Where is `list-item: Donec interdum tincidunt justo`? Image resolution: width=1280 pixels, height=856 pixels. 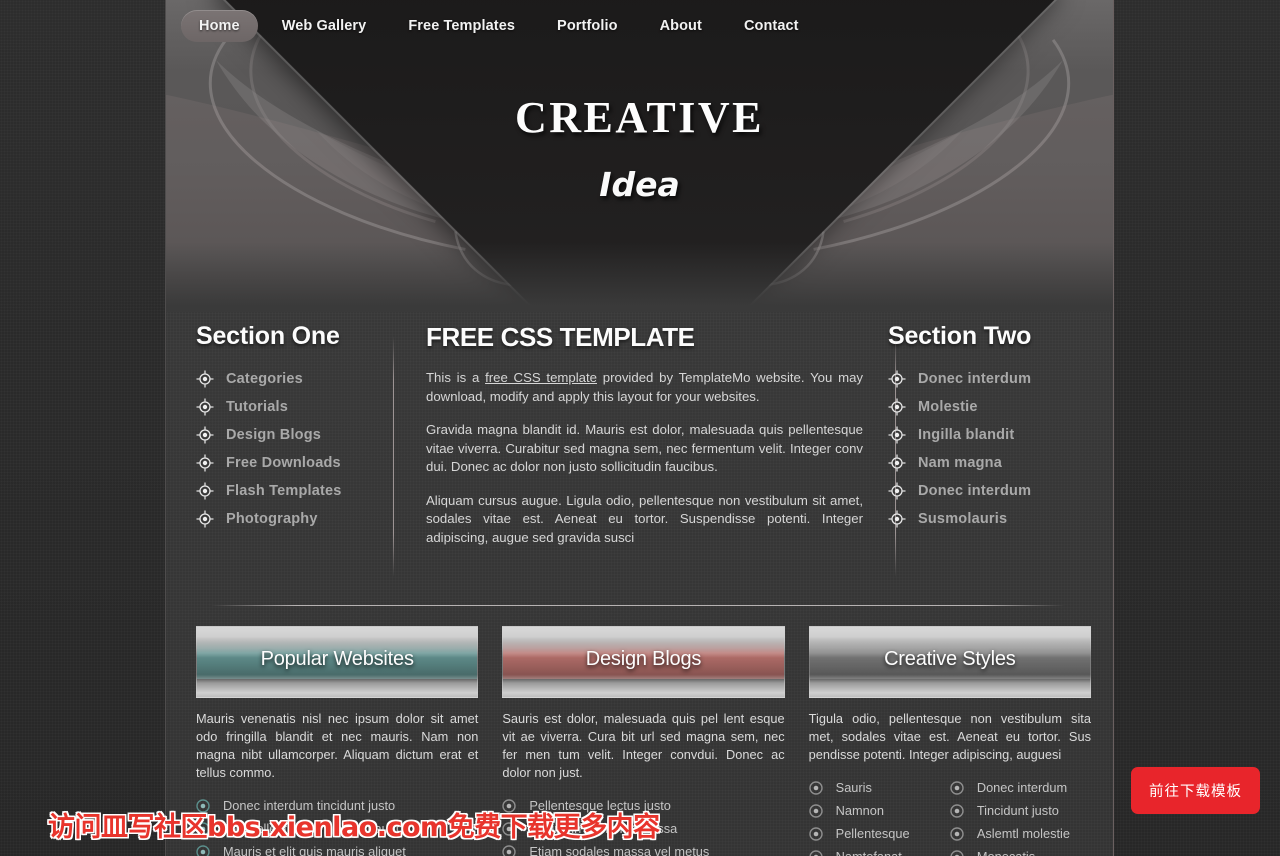
list-item: Donec interdum tincidunt justo is located at coordinates (337, 805).